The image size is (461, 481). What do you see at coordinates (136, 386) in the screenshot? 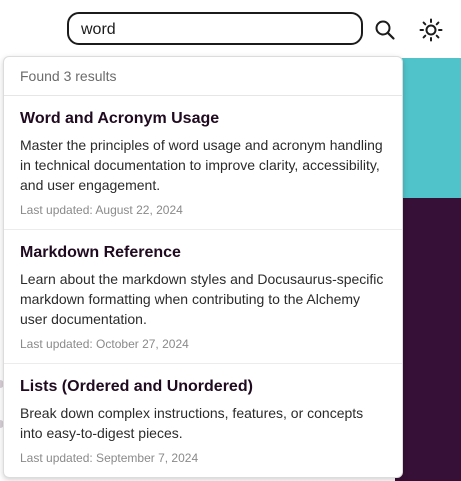
I see `result-title: Lists (Ordered and Unordered)` at bounding box center [136, 386].